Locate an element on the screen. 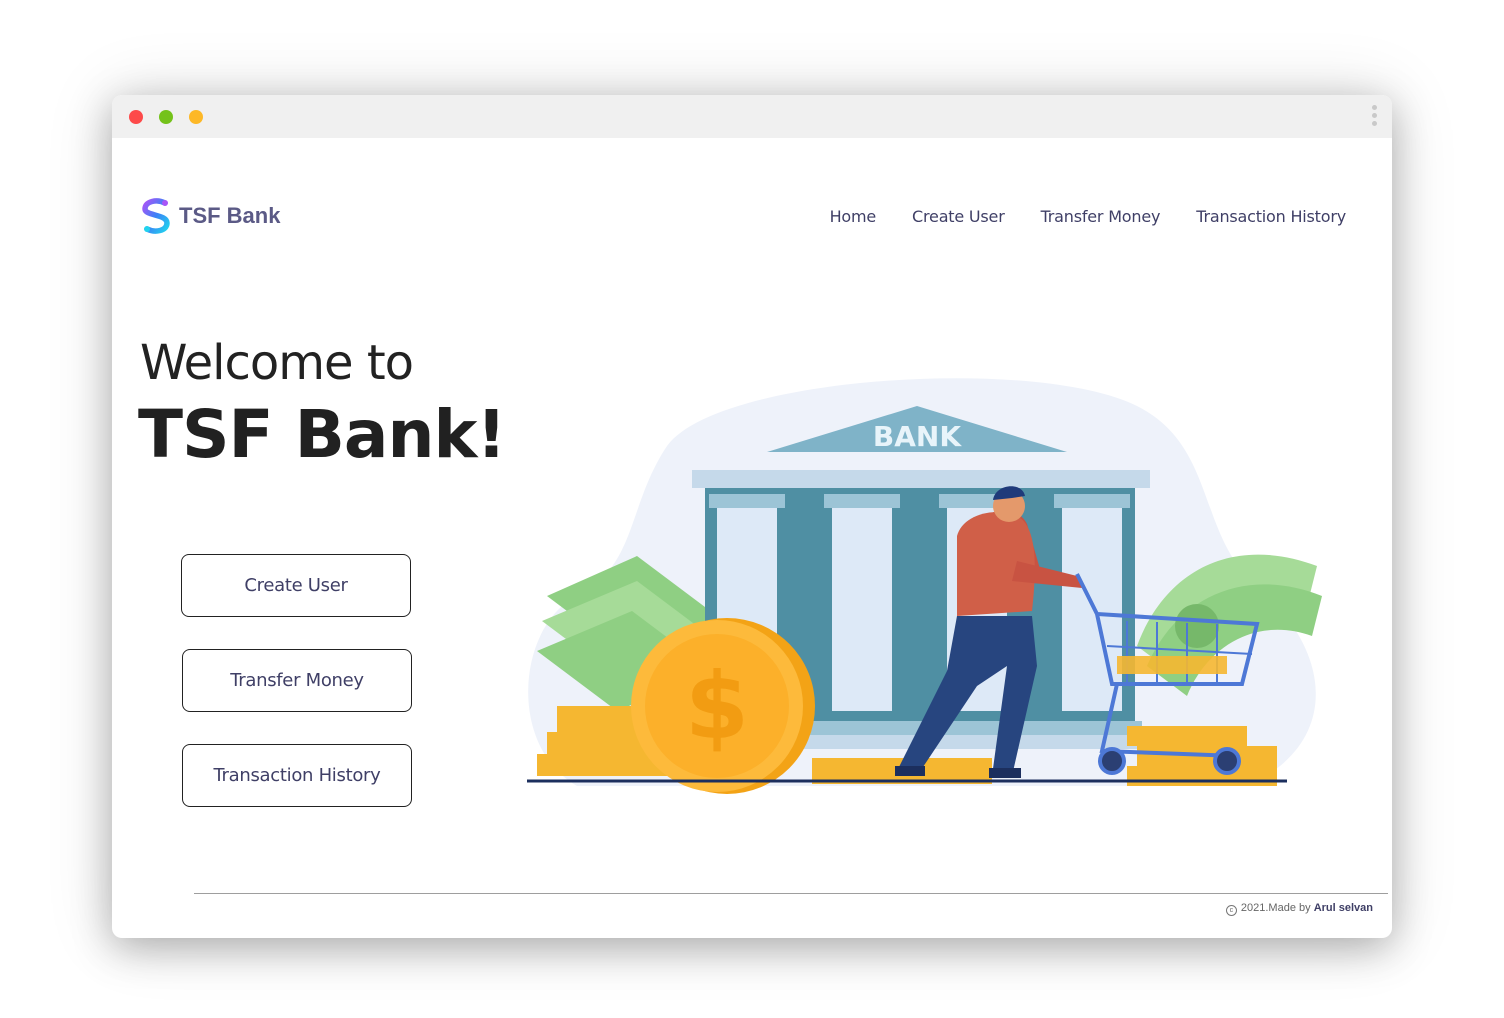 The width and height of the screenshot is (1504, 1018). brand: TSF Bank is located at coordinates (209, 216).